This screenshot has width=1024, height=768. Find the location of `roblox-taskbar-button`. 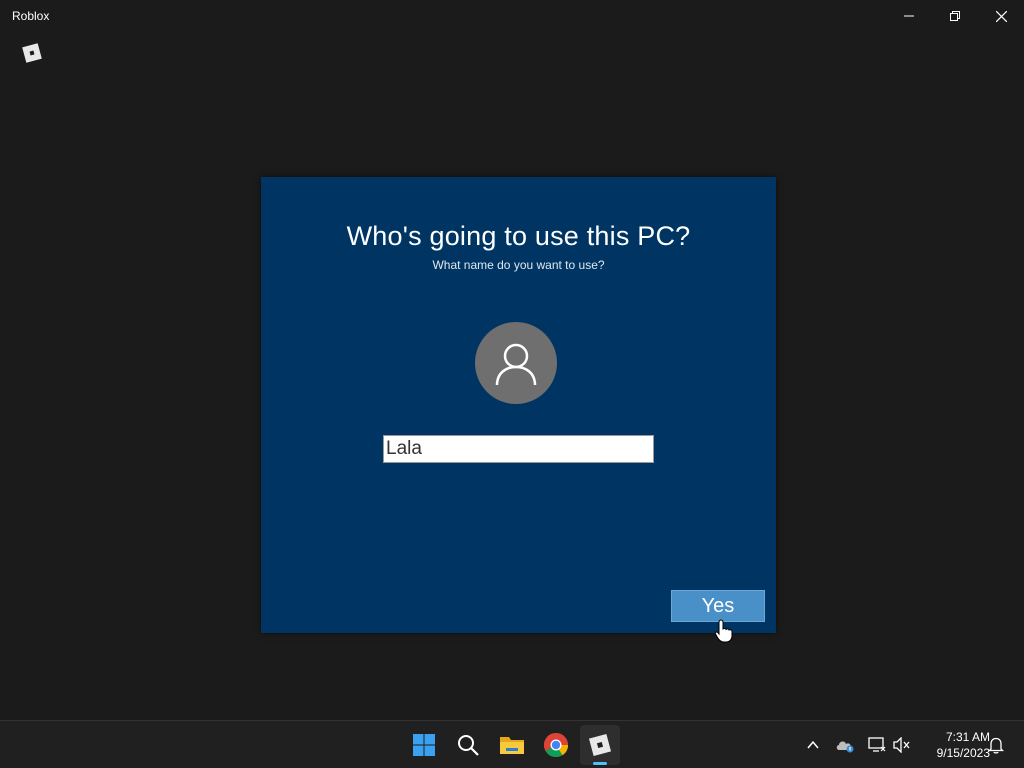

roblox-taskbar-button is located at coordinates (600, 745).